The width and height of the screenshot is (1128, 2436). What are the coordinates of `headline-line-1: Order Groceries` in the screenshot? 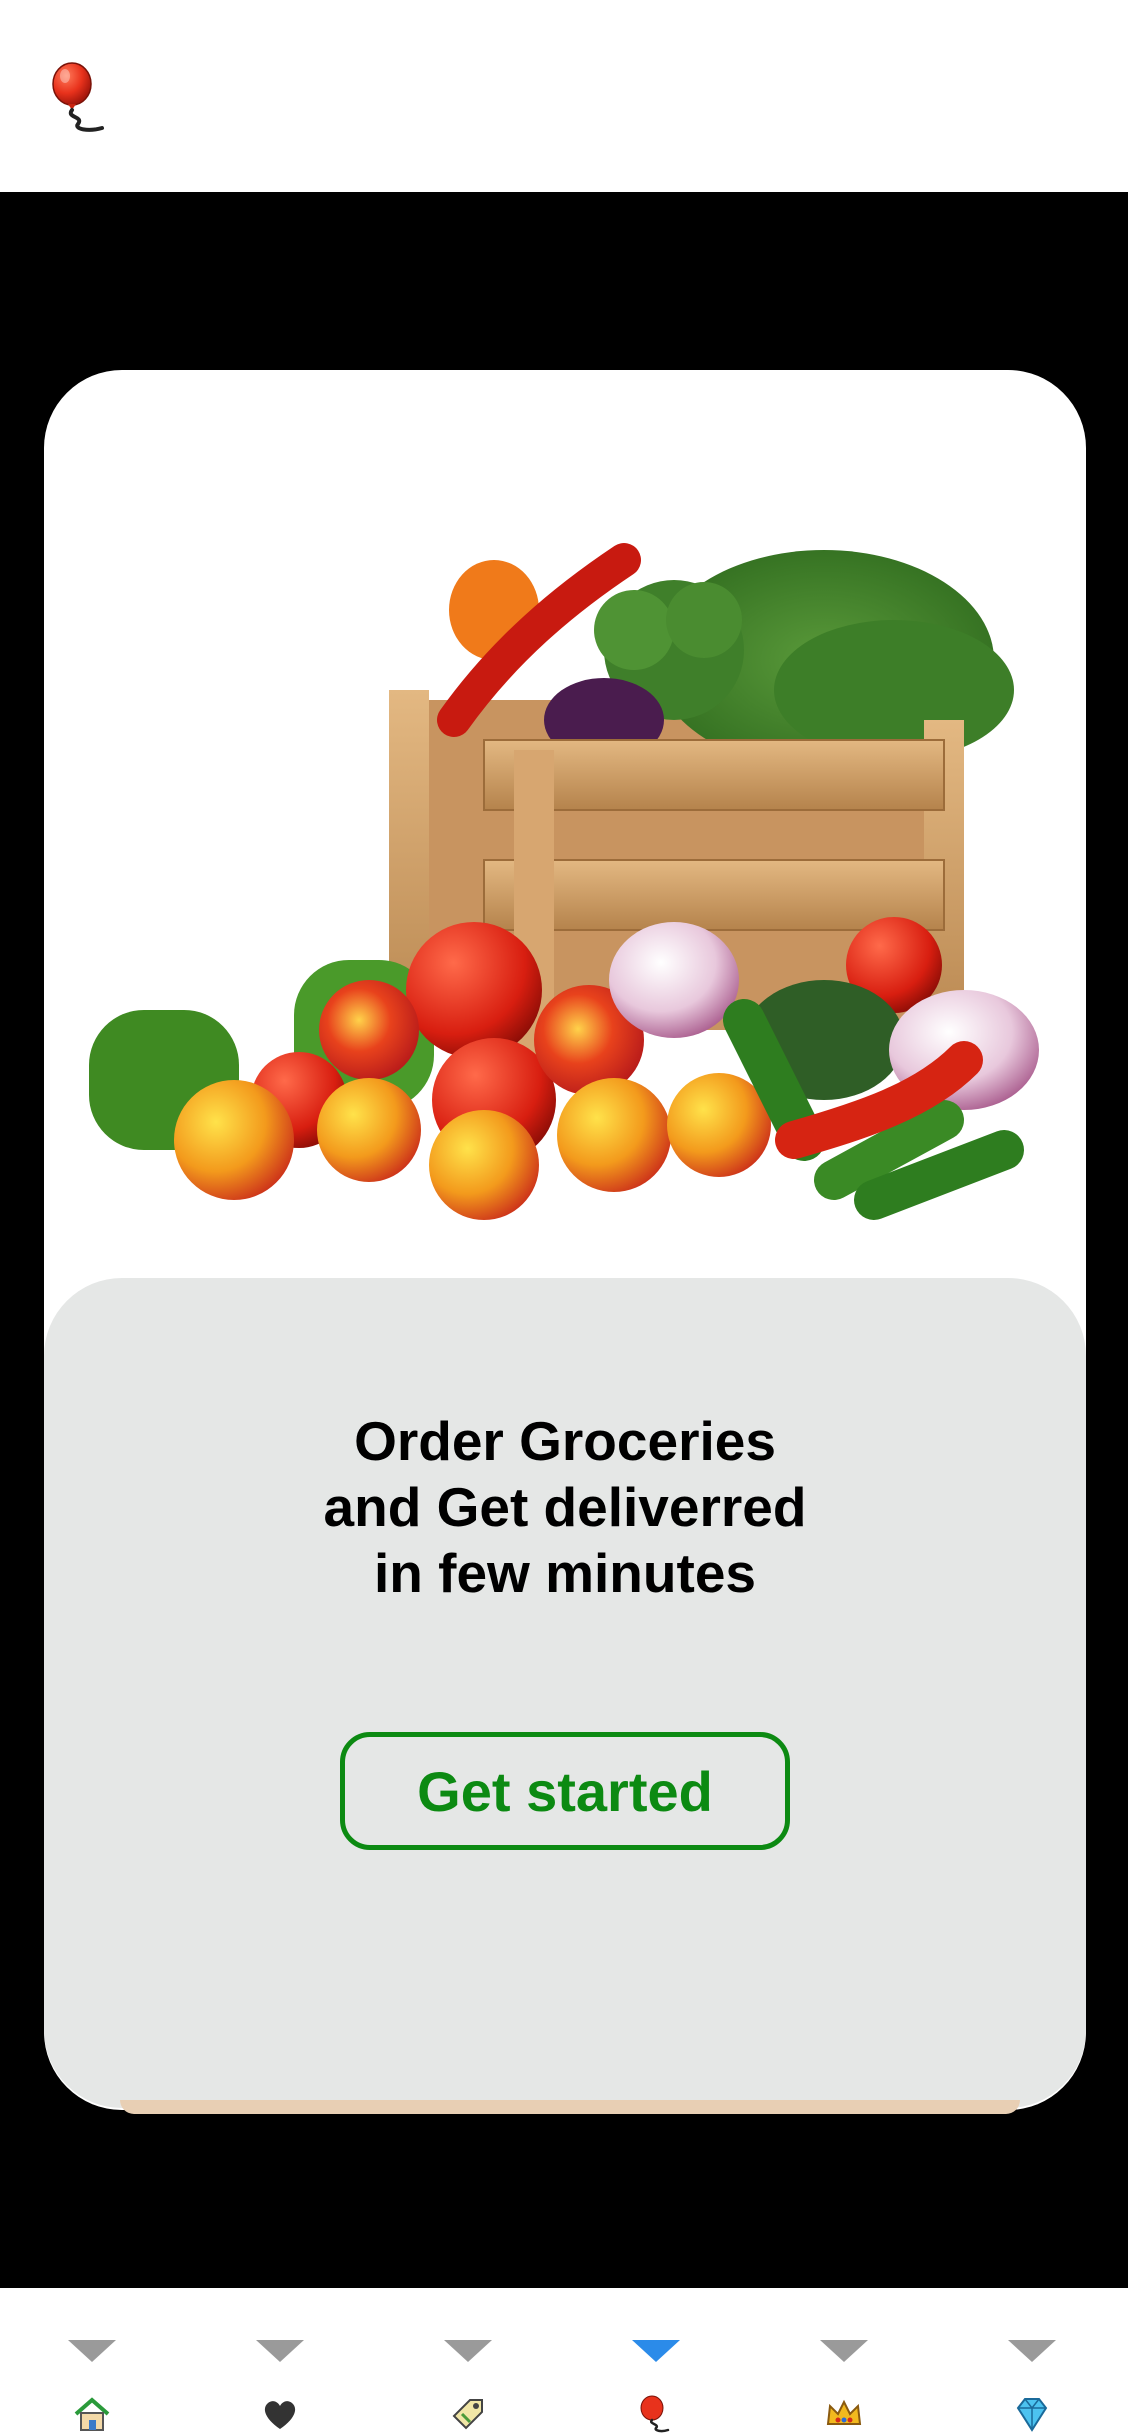 It's located at (565, 1441).